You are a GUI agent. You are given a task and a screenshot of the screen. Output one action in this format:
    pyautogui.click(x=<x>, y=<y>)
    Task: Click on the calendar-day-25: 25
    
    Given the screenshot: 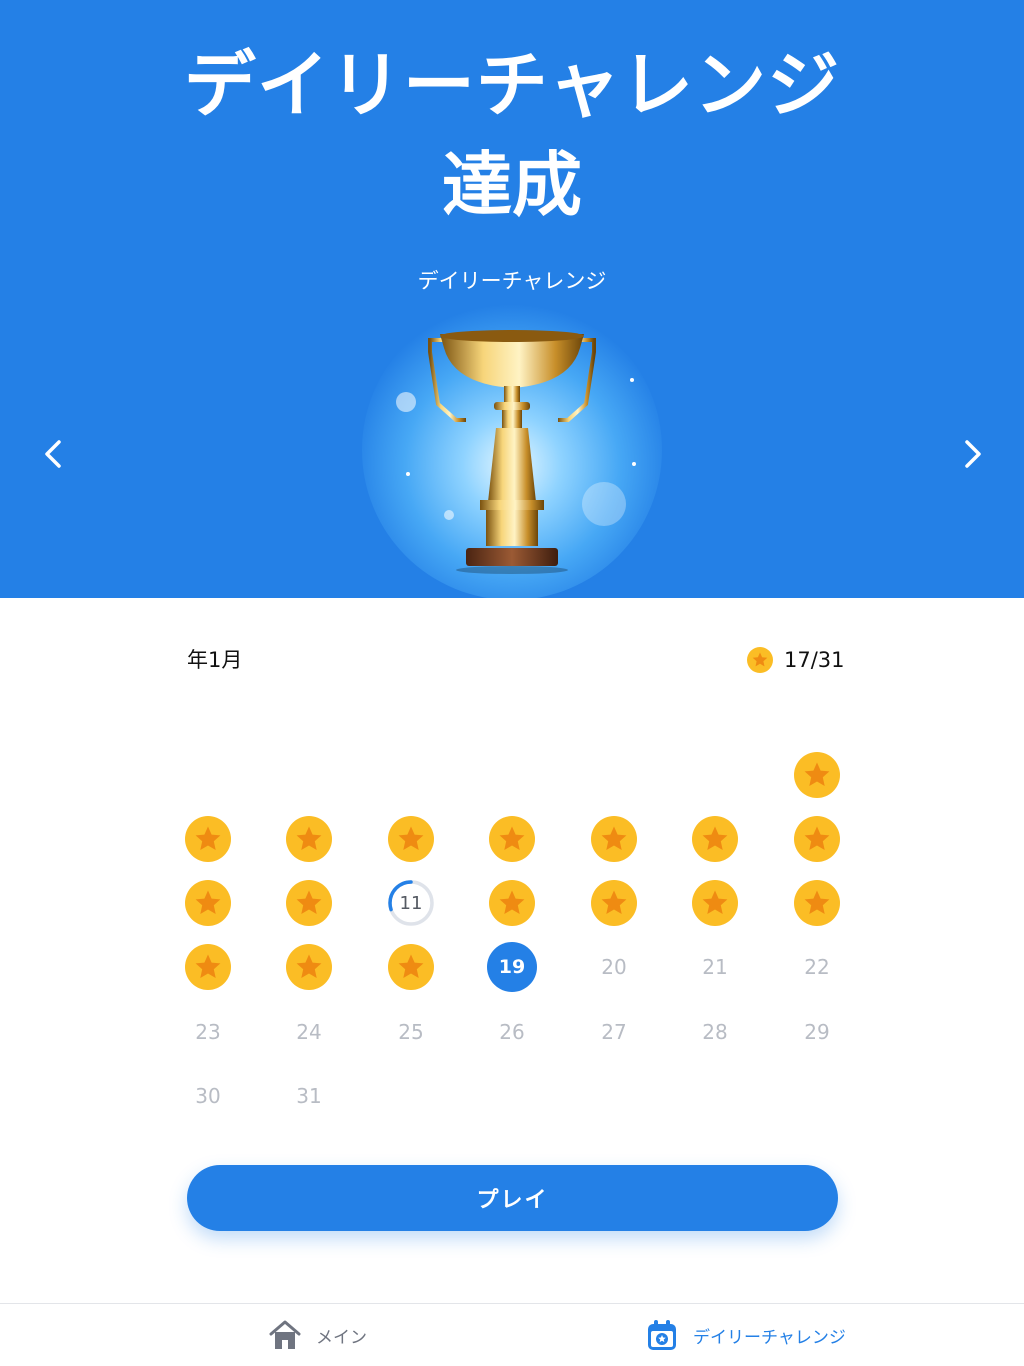 What is the action you would take?
    pyautogui.click(x=411, y=1032)
    